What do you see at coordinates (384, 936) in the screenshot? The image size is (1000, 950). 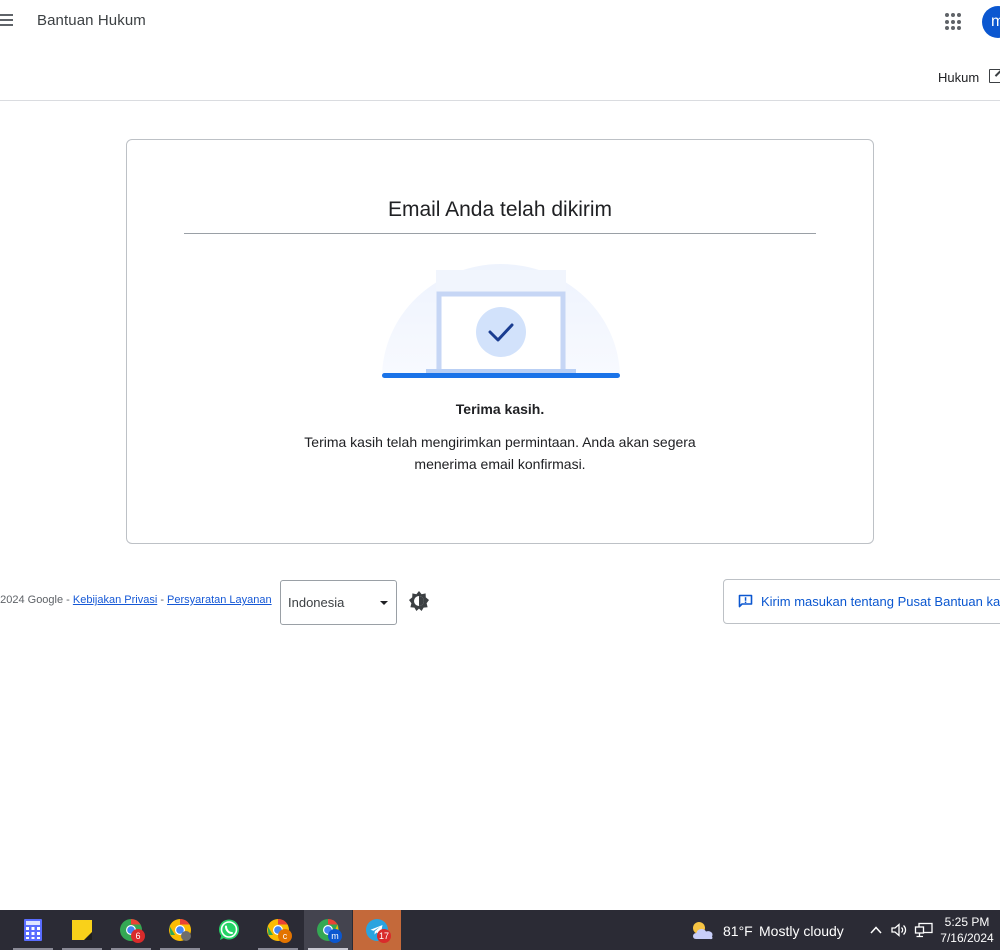 I see `taskbar-badge: 17` at bounding box center [384, 936].